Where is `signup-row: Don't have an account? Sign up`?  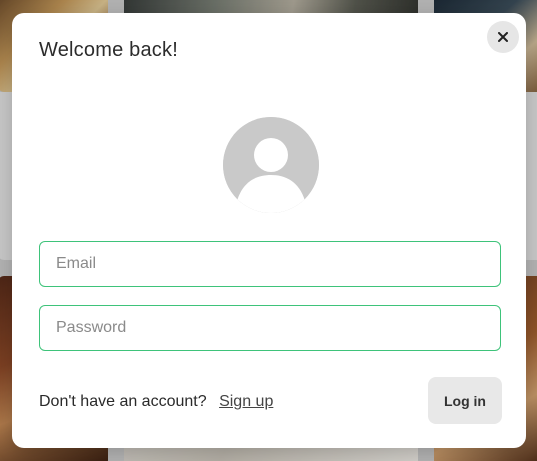
signup-row: Don't have an account? Sign up is located at coordinates (156, 402).